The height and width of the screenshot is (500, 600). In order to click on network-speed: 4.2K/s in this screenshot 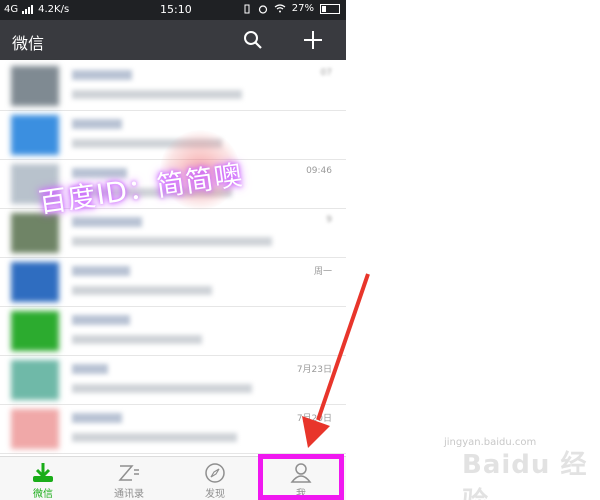, I will do `click(54, 9)`.